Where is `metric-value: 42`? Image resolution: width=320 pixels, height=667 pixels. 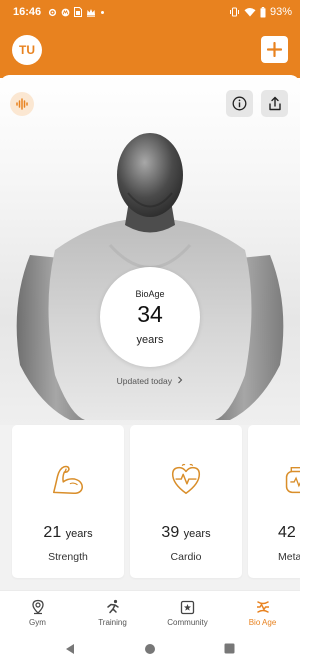
metric-value: 42 is located at coordinates (287, 533).